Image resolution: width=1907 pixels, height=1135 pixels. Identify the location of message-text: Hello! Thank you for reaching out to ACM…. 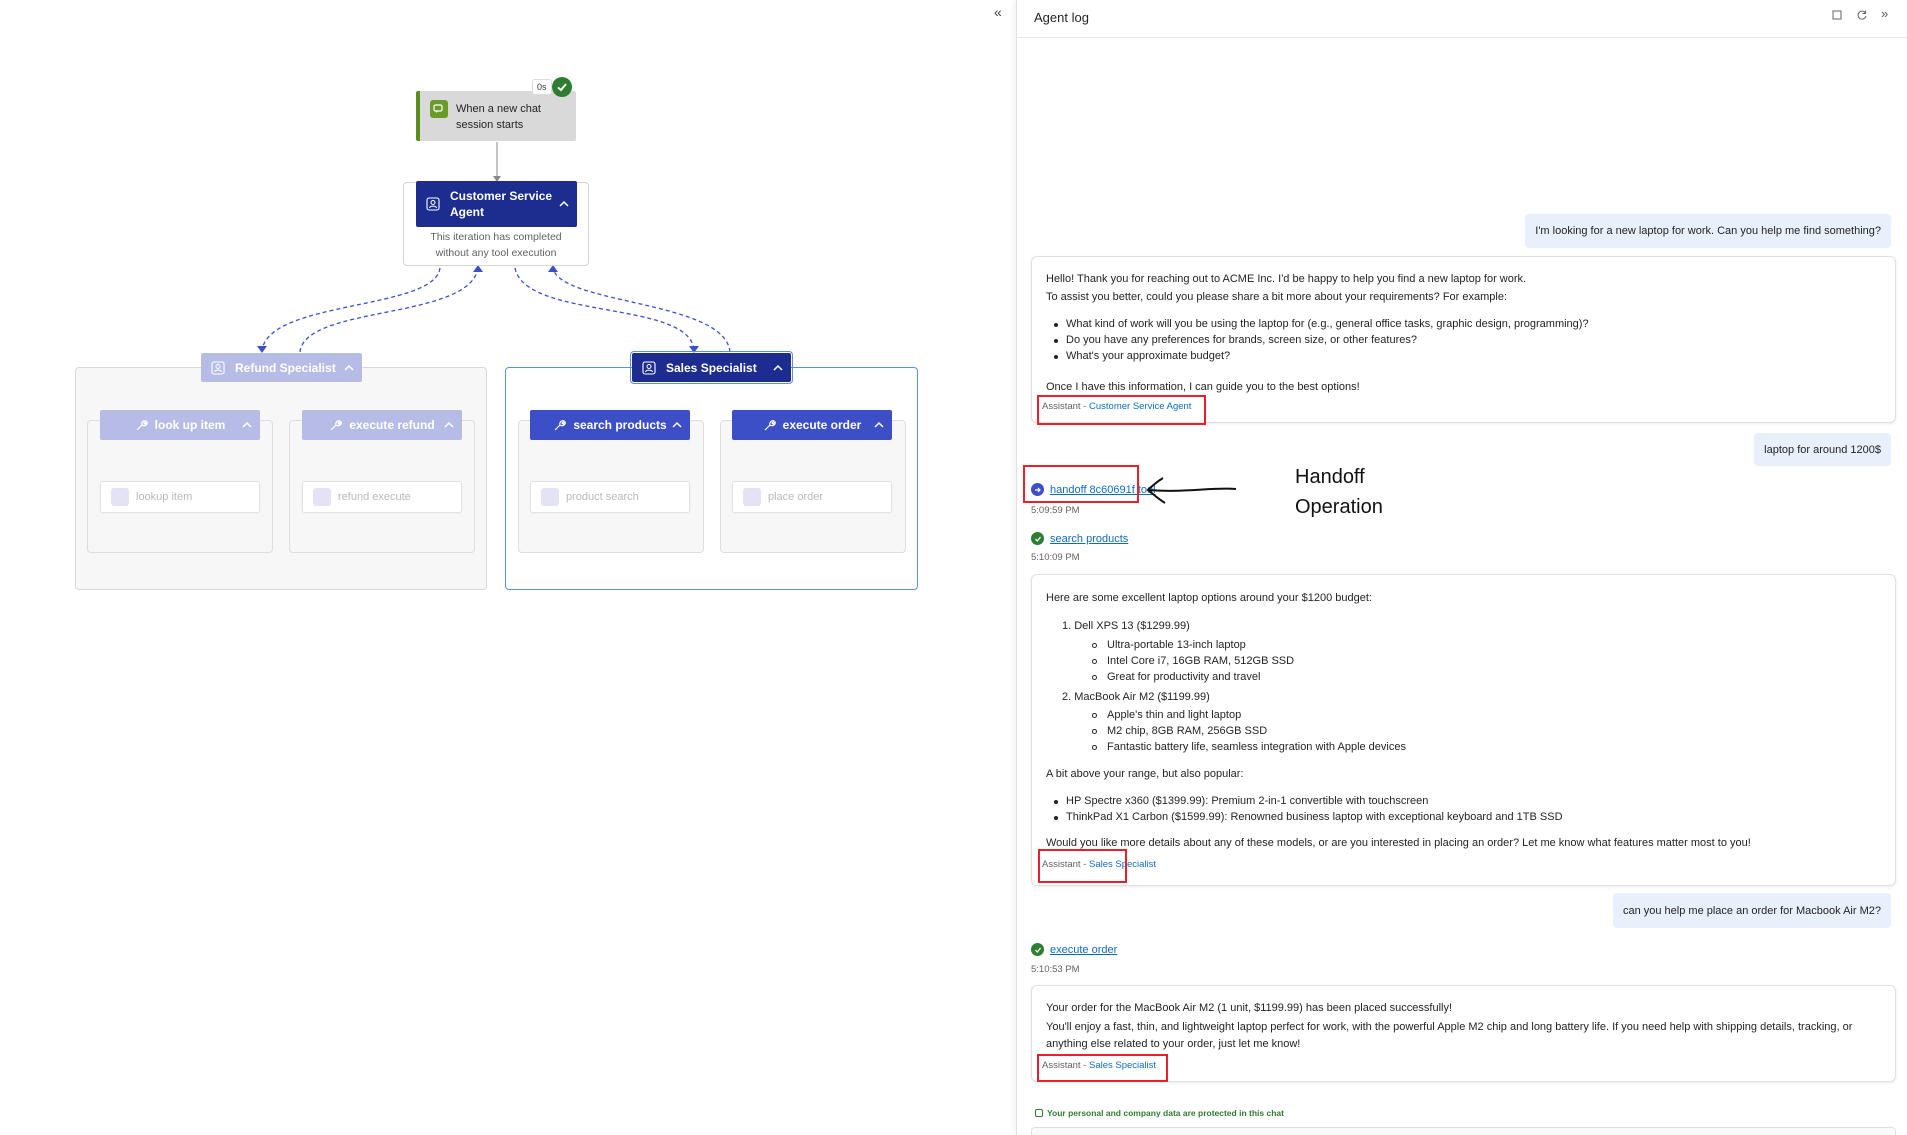
(1286, 279).